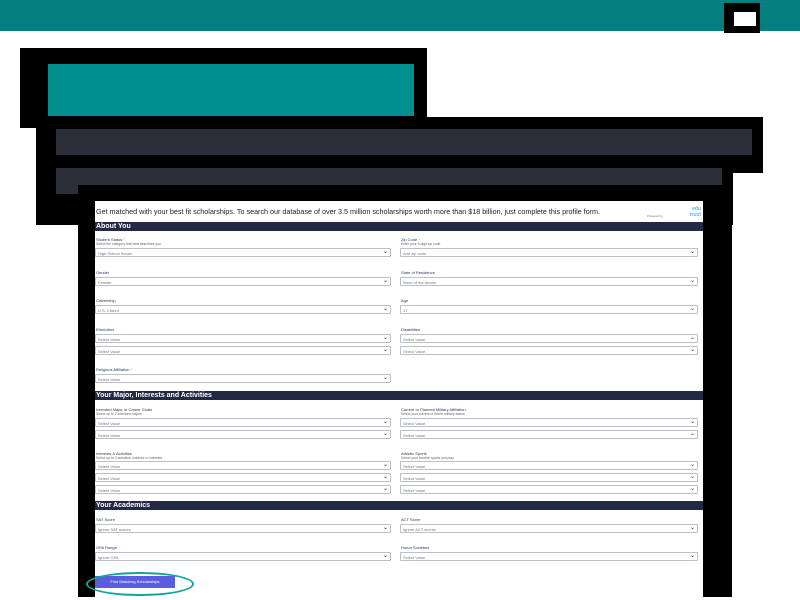  I want to click on athletics-select-1: Select Value ⌄, so click(549, 465).